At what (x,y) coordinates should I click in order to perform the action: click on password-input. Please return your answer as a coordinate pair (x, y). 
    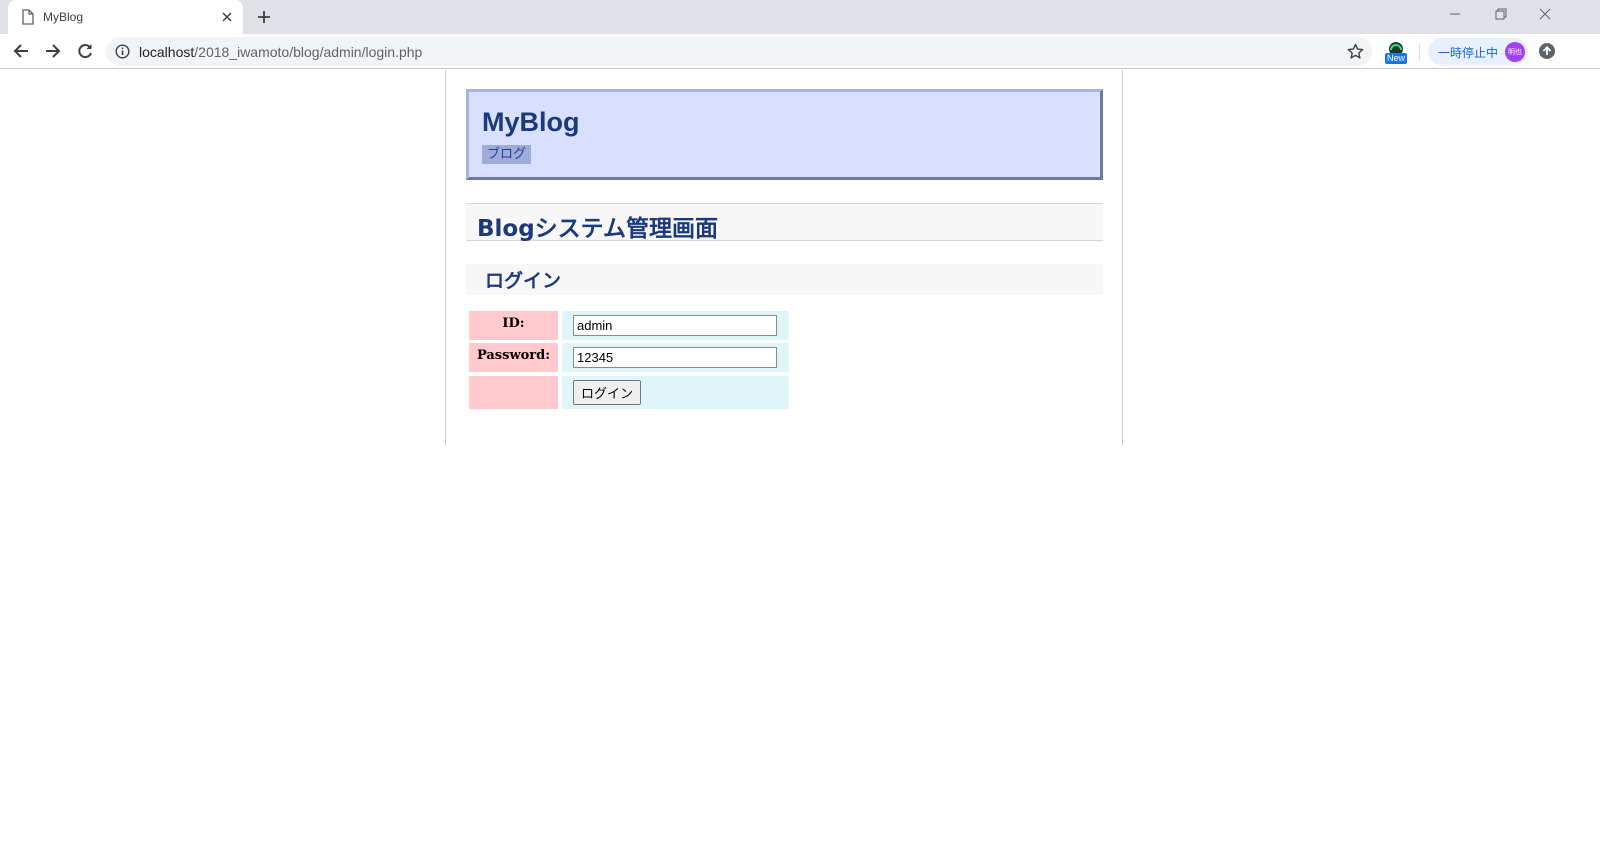
    Looking at the image, I should click on (675, 357).